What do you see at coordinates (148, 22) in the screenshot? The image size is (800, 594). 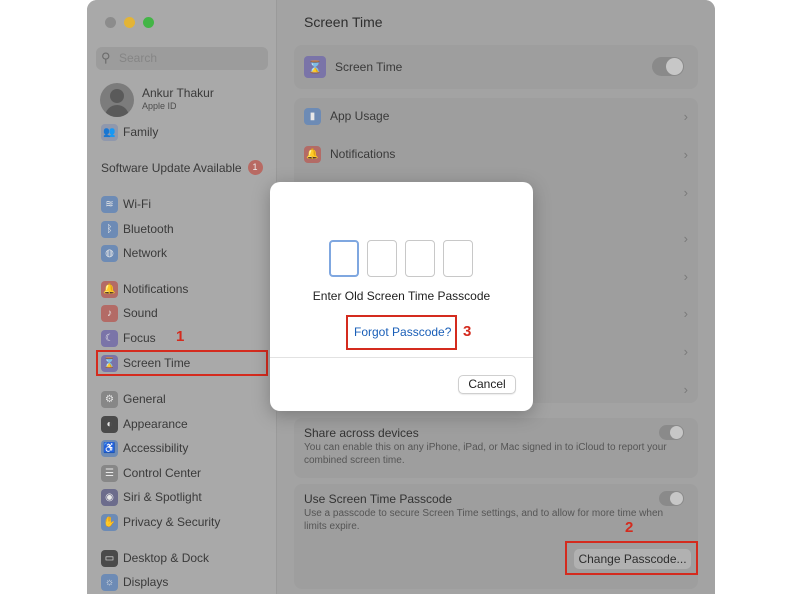 I see `zoom-light` at bounding box center [148, 22].